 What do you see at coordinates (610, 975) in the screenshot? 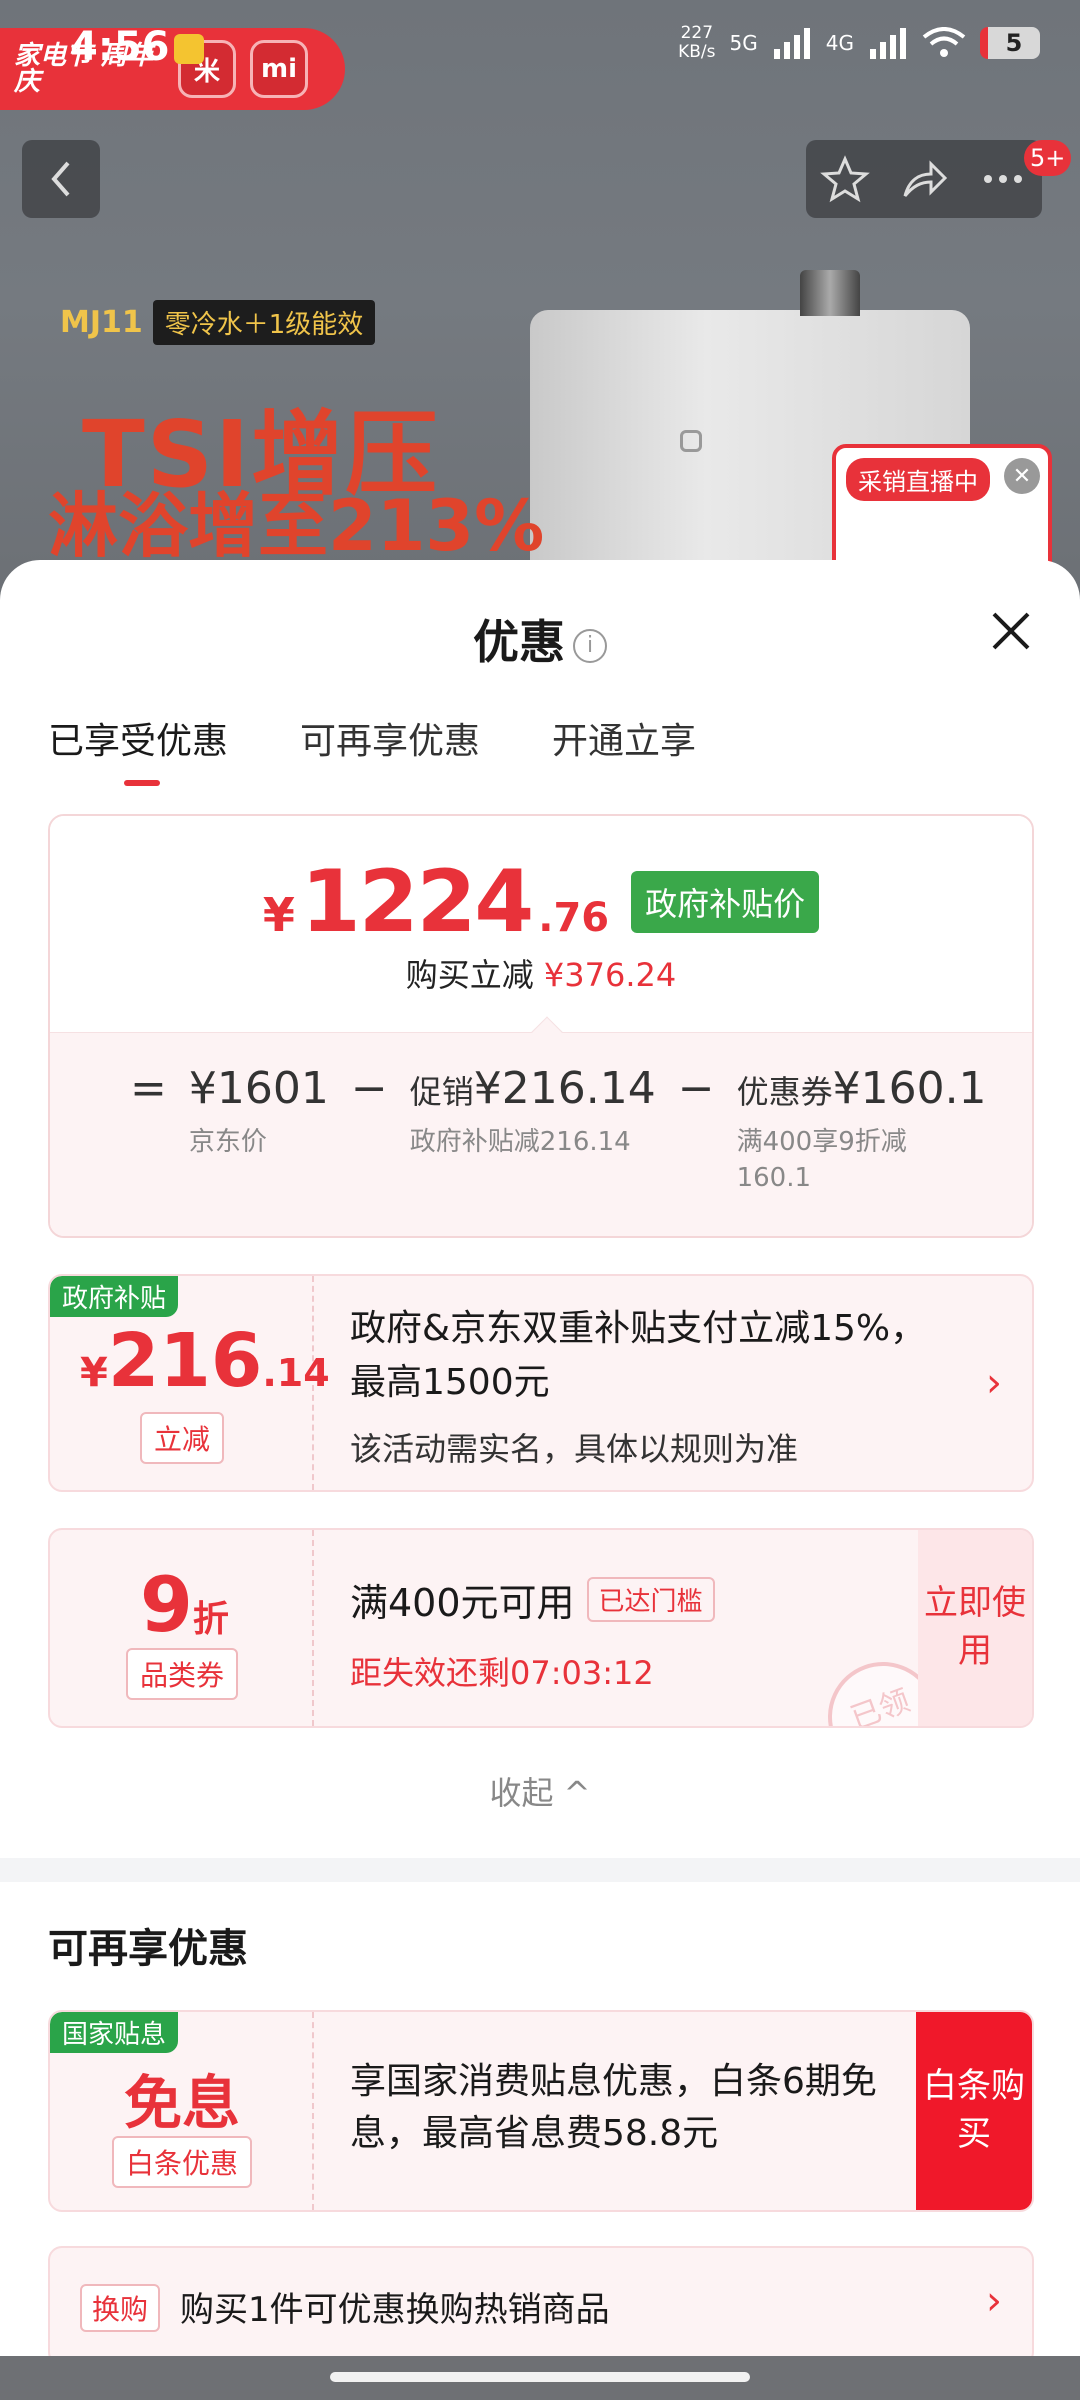
I see `save-amount: ¥376.24` at bounding box center [610, 975].